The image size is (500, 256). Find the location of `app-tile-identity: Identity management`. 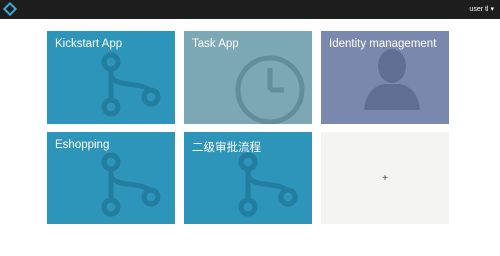

app-tile-identity: Identity management is located at coordinates (385, 77).